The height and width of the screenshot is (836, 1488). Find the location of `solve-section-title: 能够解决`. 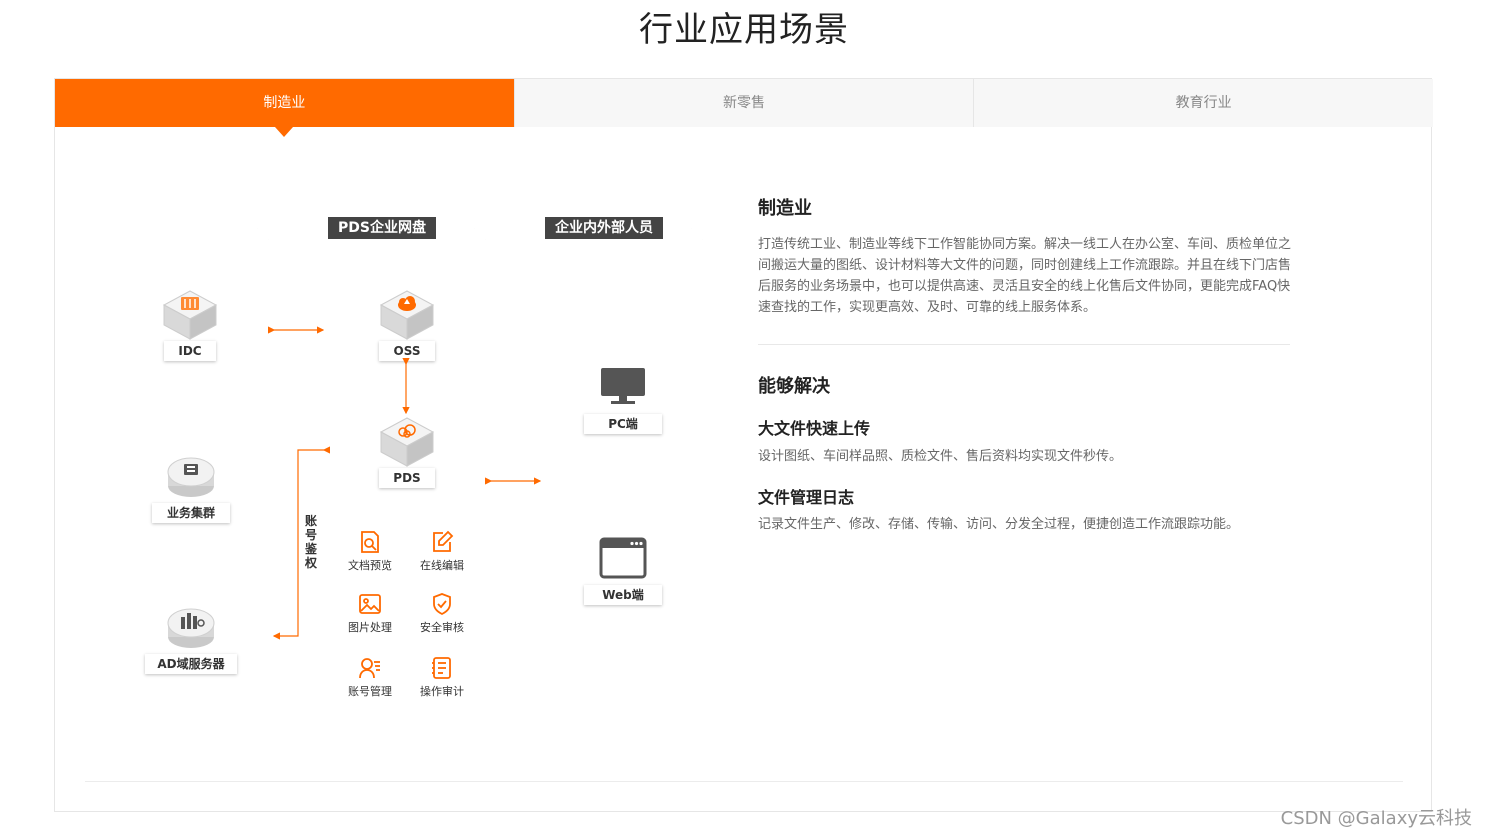

solve-section-title: 能够解决 is located at coordinates (794, 386).